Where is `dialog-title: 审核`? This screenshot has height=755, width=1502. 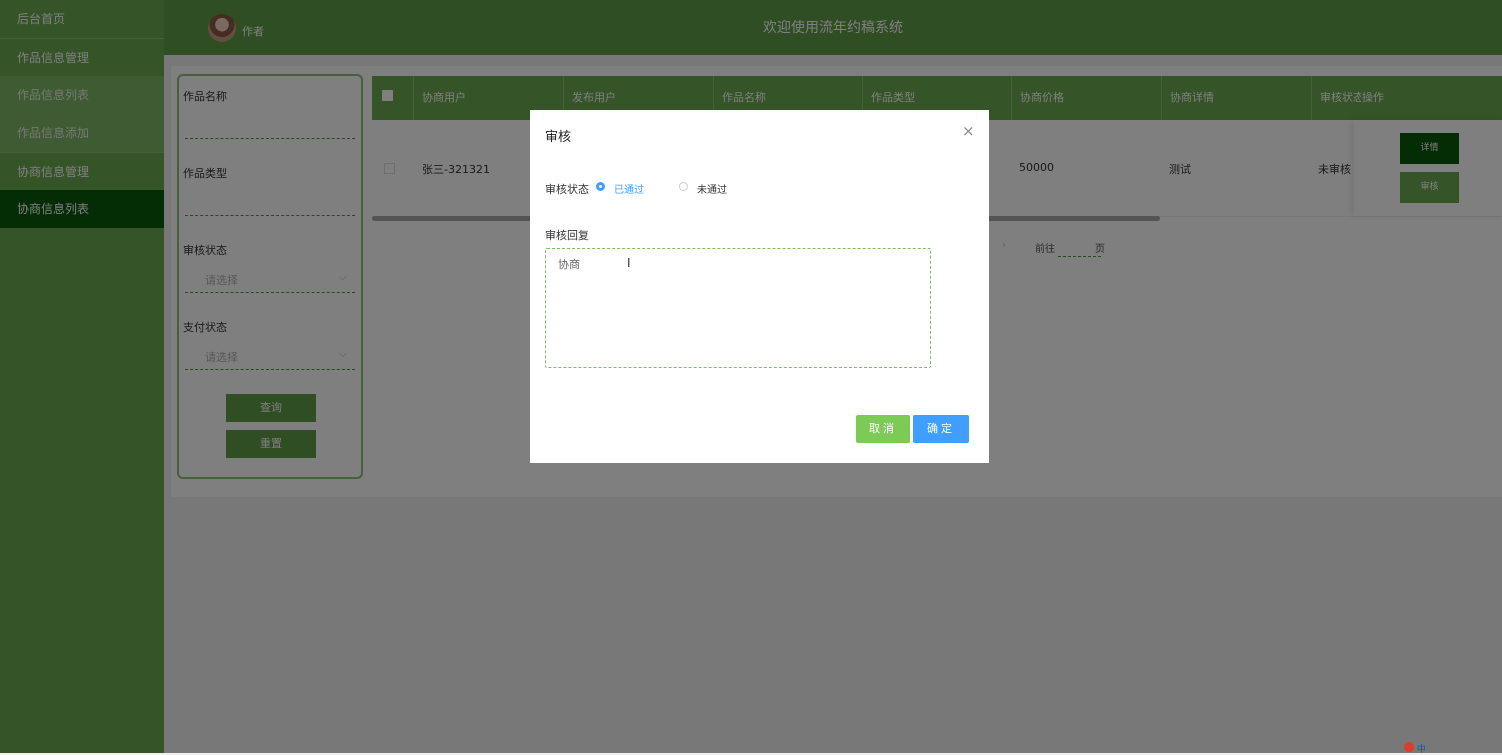 dialog-title: 审核 is located at coordinates (558, 137).